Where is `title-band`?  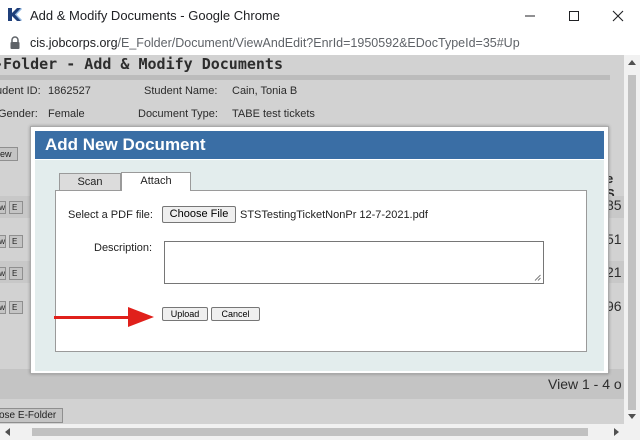 title-band is located at coordinates (305, 77).